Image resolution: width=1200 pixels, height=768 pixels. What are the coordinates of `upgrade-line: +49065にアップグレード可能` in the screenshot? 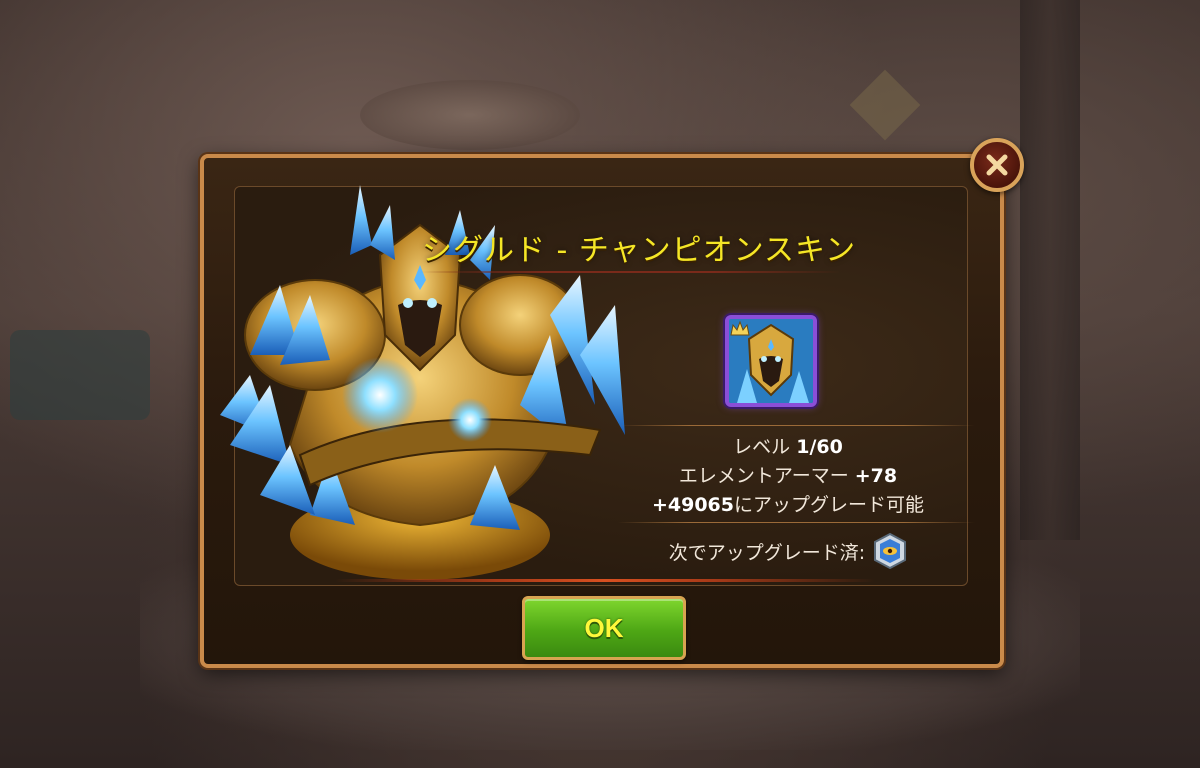 It's located at (788, 505).